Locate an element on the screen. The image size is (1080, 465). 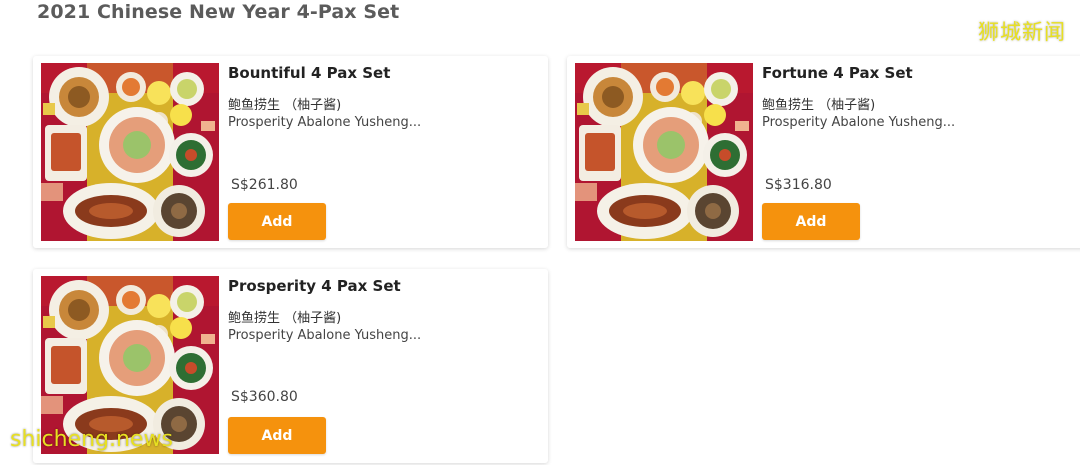
product-price: S$316.80 is located at coordinates (798, 185).